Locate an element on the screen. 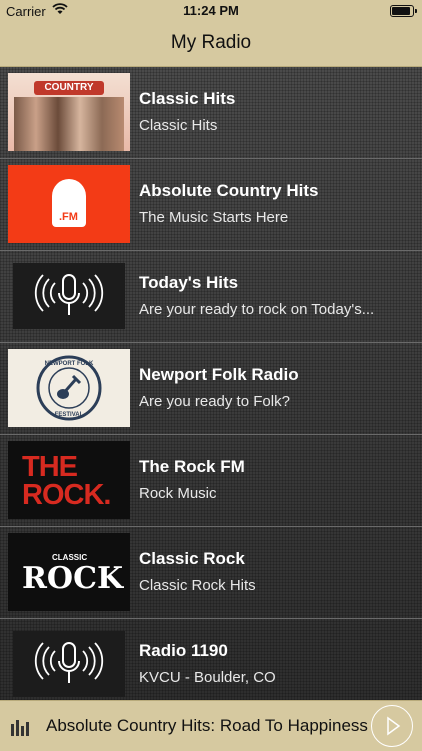  station-artwork-the-rock: THE ROCK. is located at coordinates (69, 480).